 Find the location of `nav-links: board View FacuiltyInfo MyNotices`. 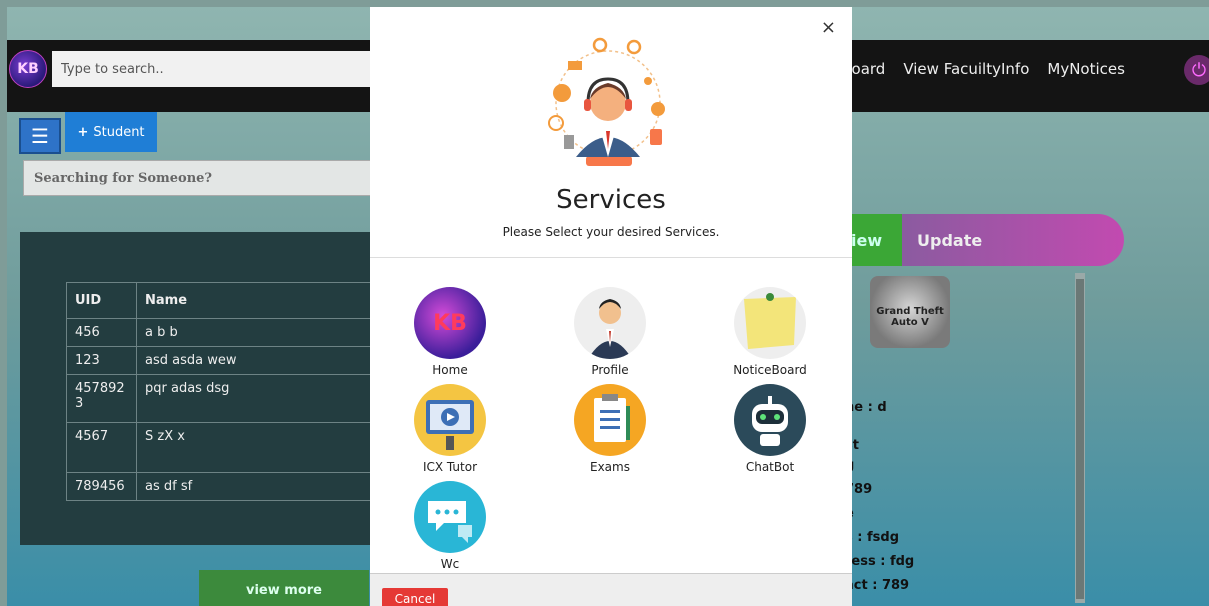

nav-links: board View FacuiltyInfo MyNotices is located at coordinates (983, 69).